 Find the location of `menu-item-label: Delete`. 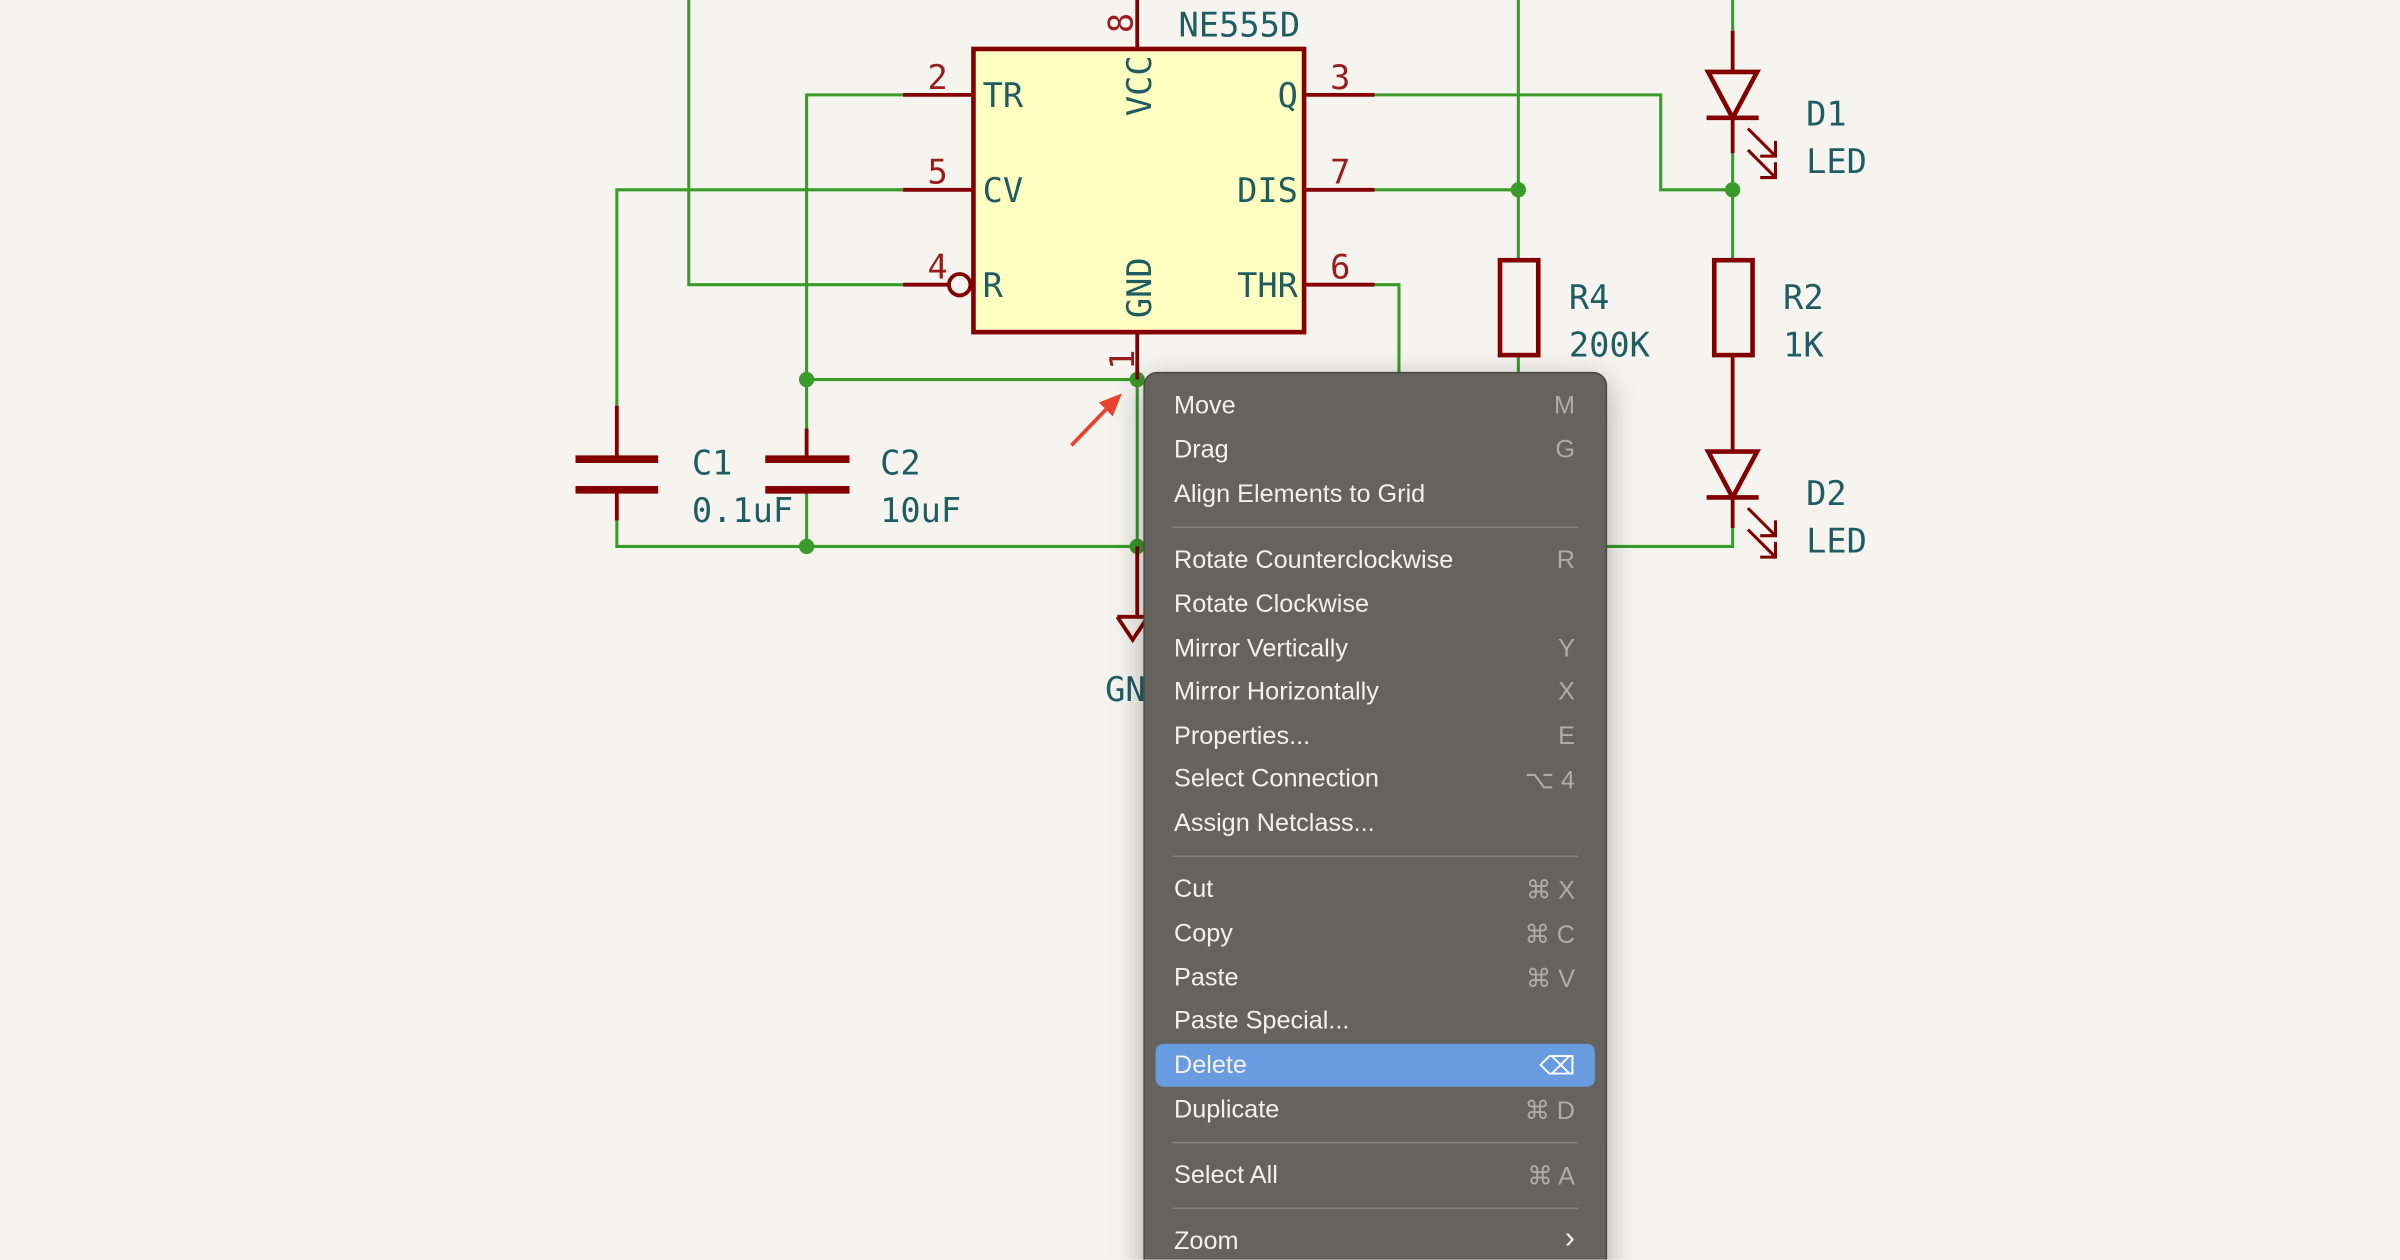

menu-item-label: Delete is located at coordinates (1210, 1065).